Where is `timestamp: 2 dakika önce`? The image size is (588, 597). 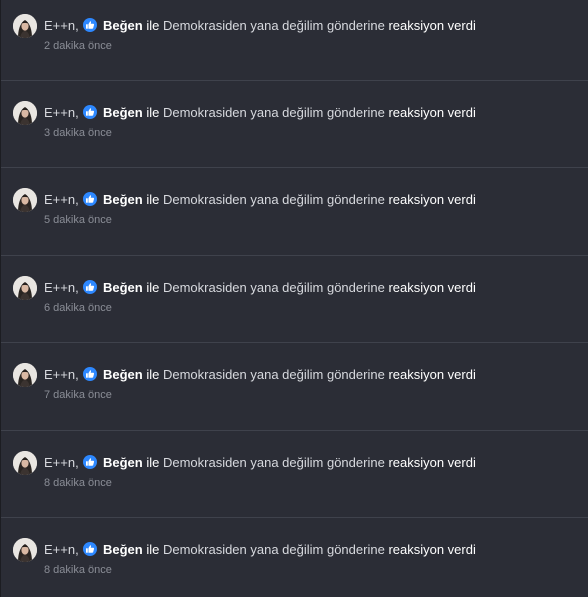 timestamp: 2 dakika önce is located at coordinates (78, 46).